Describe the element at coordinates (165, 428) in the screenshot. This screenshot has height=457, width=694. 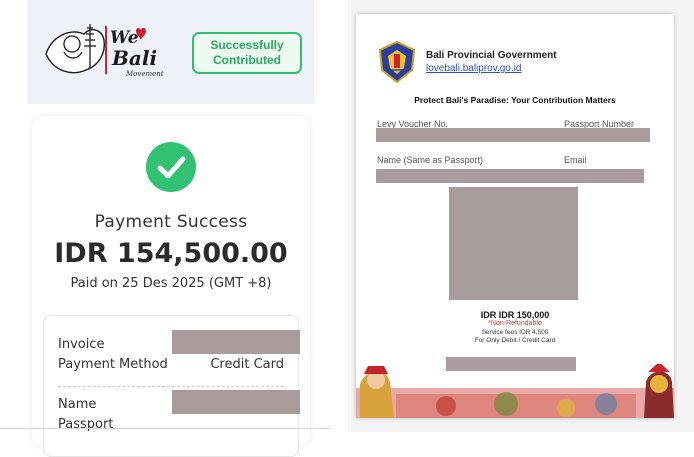
I see `bottom-divider` at that location.